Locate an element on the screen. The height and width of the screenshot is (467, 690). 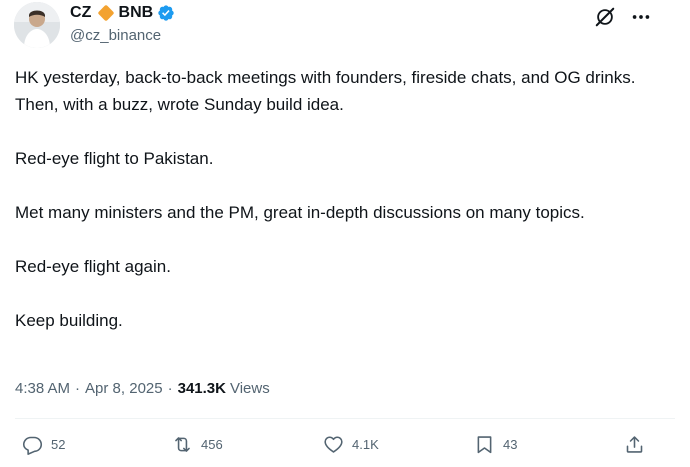
bnb-diamond-icon is located at coordinates (106, 13).